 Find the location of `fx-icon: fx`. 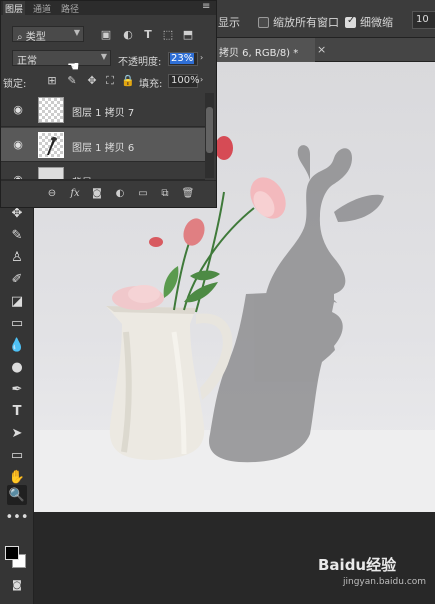

fx-icon: fx is located at coordinates (75, 194).